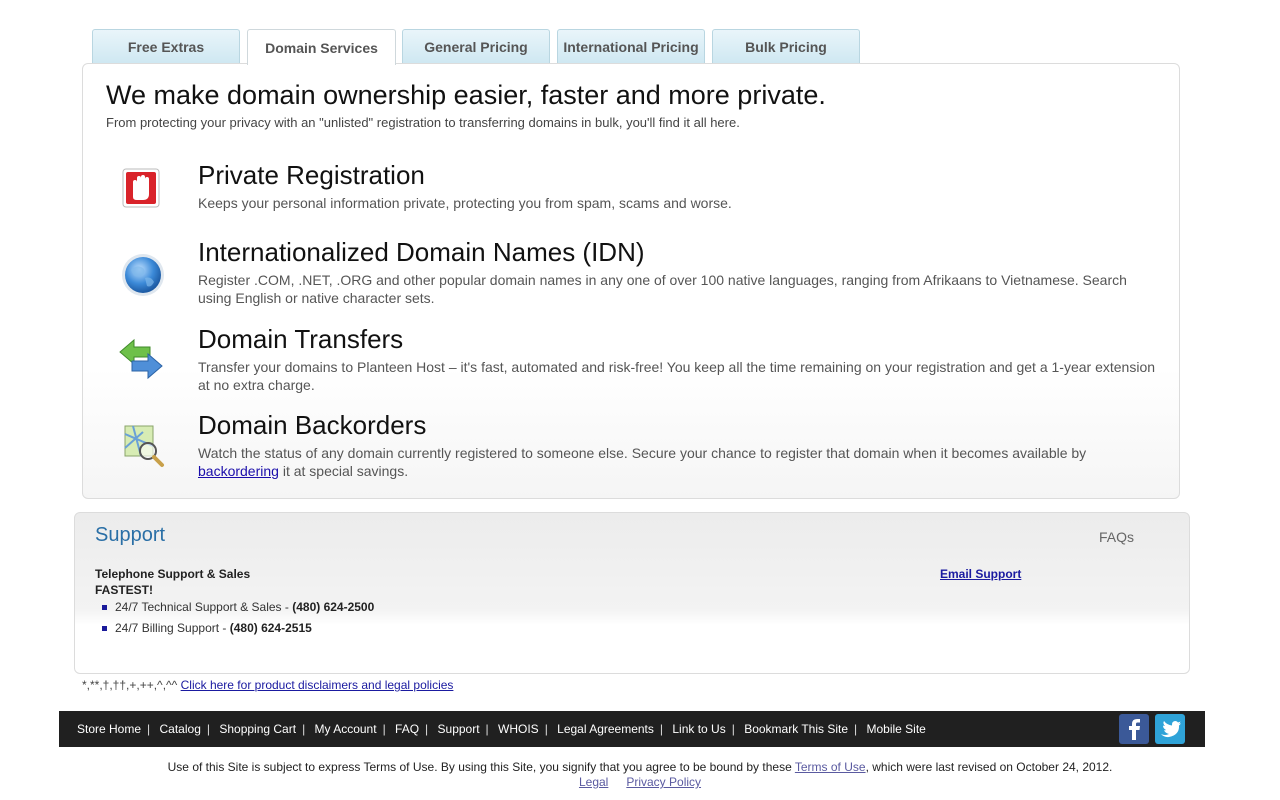 Image resolution: width=1280 pixels, height=800 pixels. I want to click on footer-link-store-home: Store Home, so click(109, 729).